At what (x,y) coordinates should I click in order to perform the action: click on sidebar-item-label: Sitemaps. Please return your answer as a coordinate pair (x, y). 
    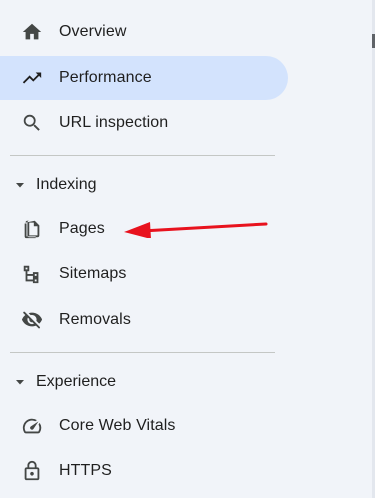
    Looking at the image, I should click on (93, 273).